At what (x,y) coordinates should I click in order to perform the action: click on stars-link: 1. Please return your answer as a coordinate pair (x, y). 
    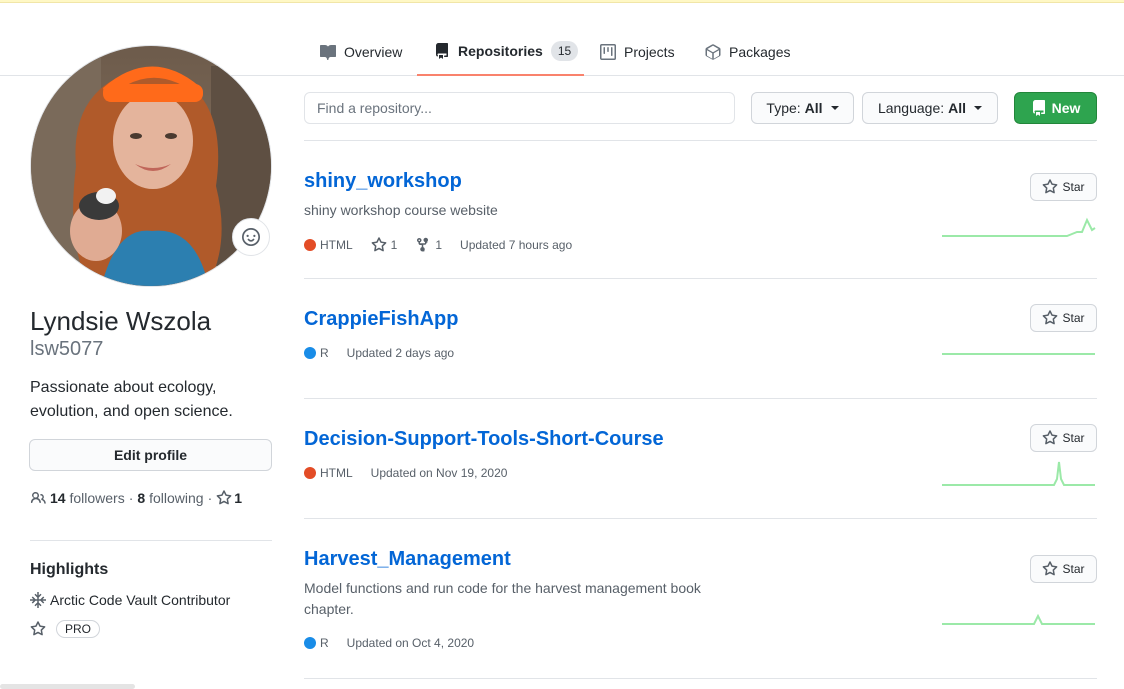
    Looking at the image, I should click on (229, 498).